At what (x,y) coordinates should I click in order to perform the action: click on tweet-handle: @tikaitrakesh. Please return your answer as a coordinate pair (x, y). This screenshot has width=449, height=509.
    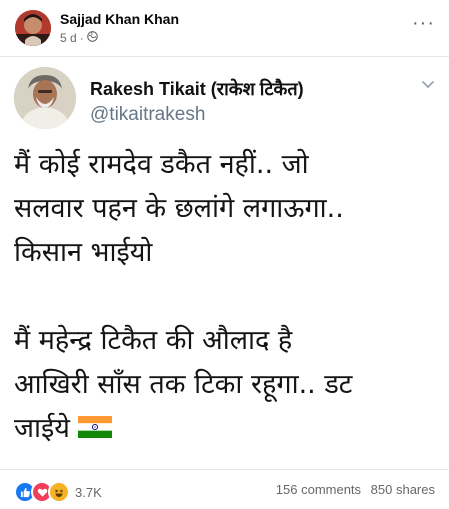
    Looking at the image, I should click on (148, 114).